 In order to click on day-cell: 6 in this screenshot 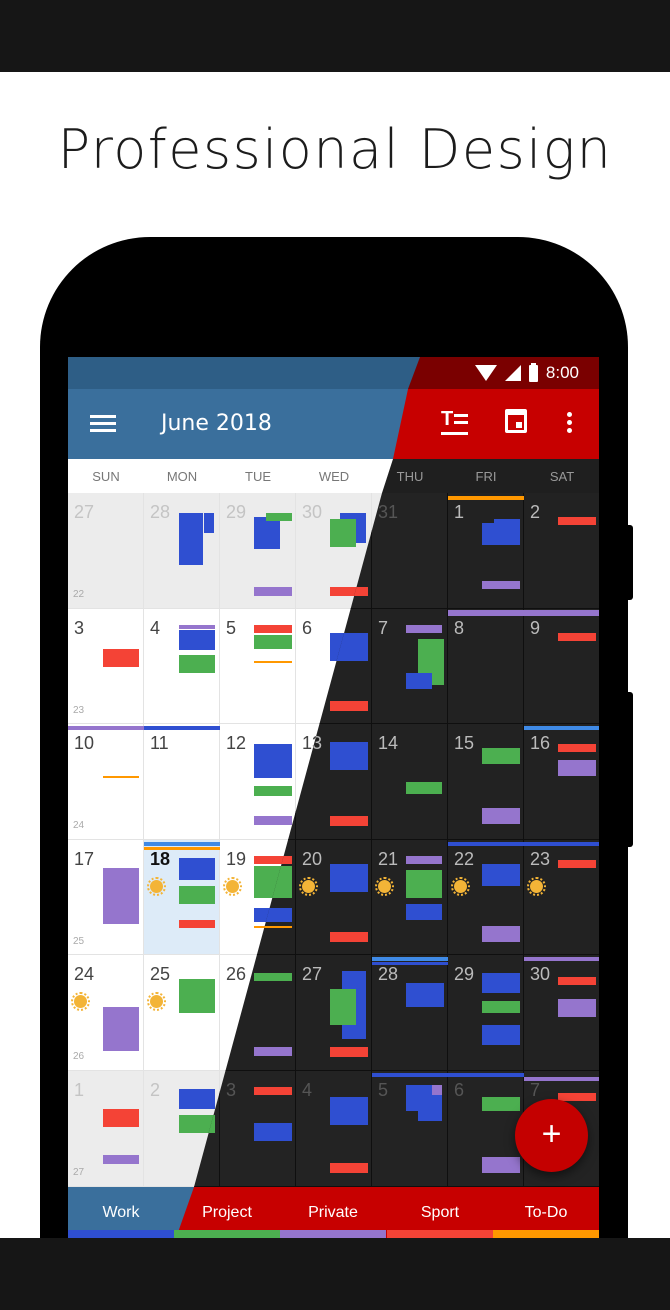, I will do `click(486, 1129)`.